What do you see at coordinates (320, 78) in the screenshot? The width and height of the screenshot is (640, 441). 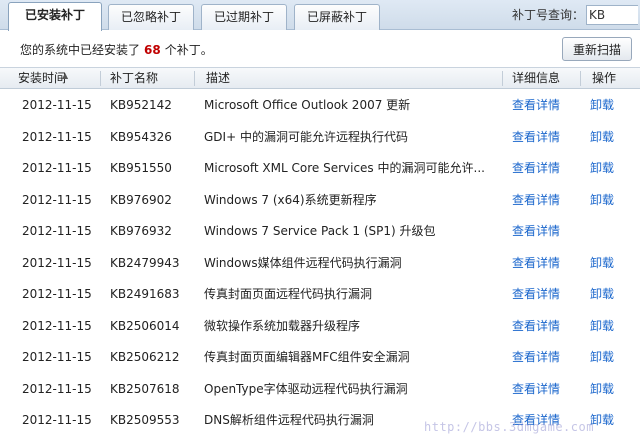 I see `table-header: 安装时间 ▲ 补丁名称 描述 详细信息 操作` at bounding box center [320, 78].